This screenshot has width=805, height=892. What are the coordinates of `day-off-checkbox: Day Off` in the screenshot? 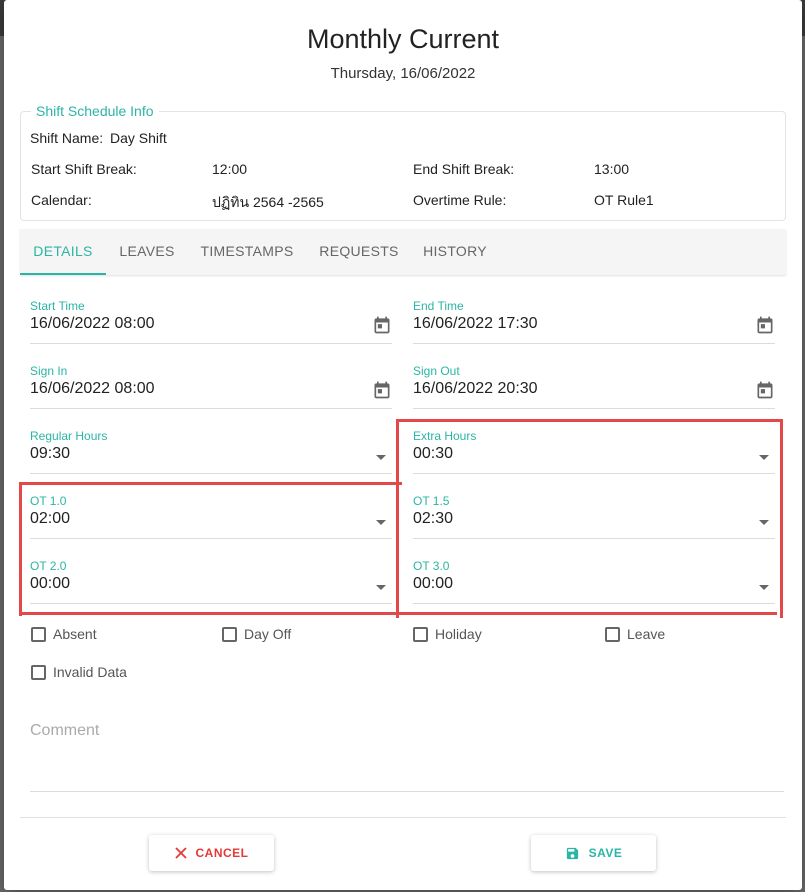 It's located at (256, 634).